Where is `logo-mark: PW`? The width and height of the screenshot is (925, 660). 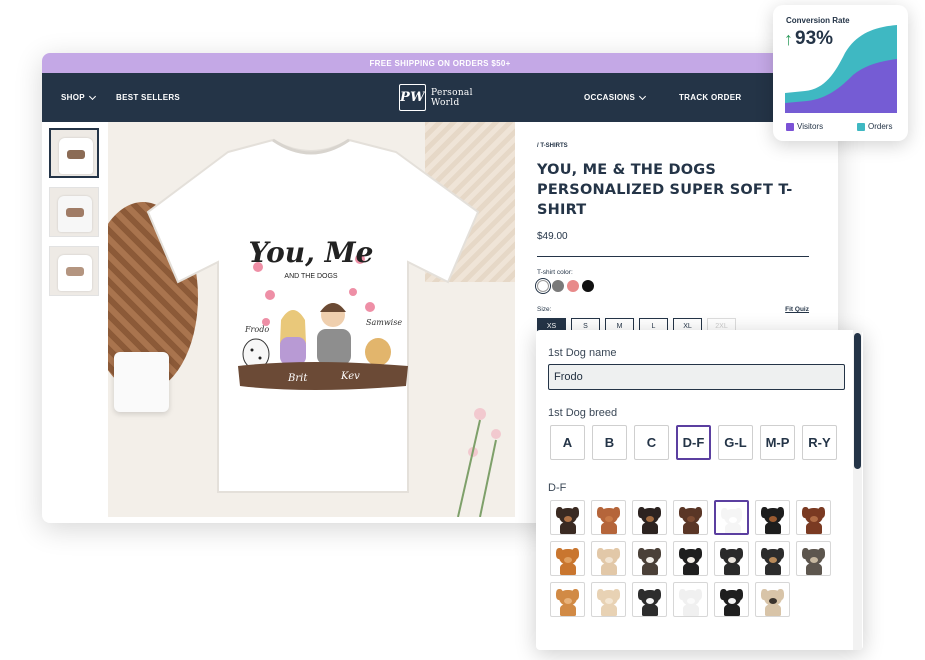 logo-mark: PW is located at coordinates (412, 97).